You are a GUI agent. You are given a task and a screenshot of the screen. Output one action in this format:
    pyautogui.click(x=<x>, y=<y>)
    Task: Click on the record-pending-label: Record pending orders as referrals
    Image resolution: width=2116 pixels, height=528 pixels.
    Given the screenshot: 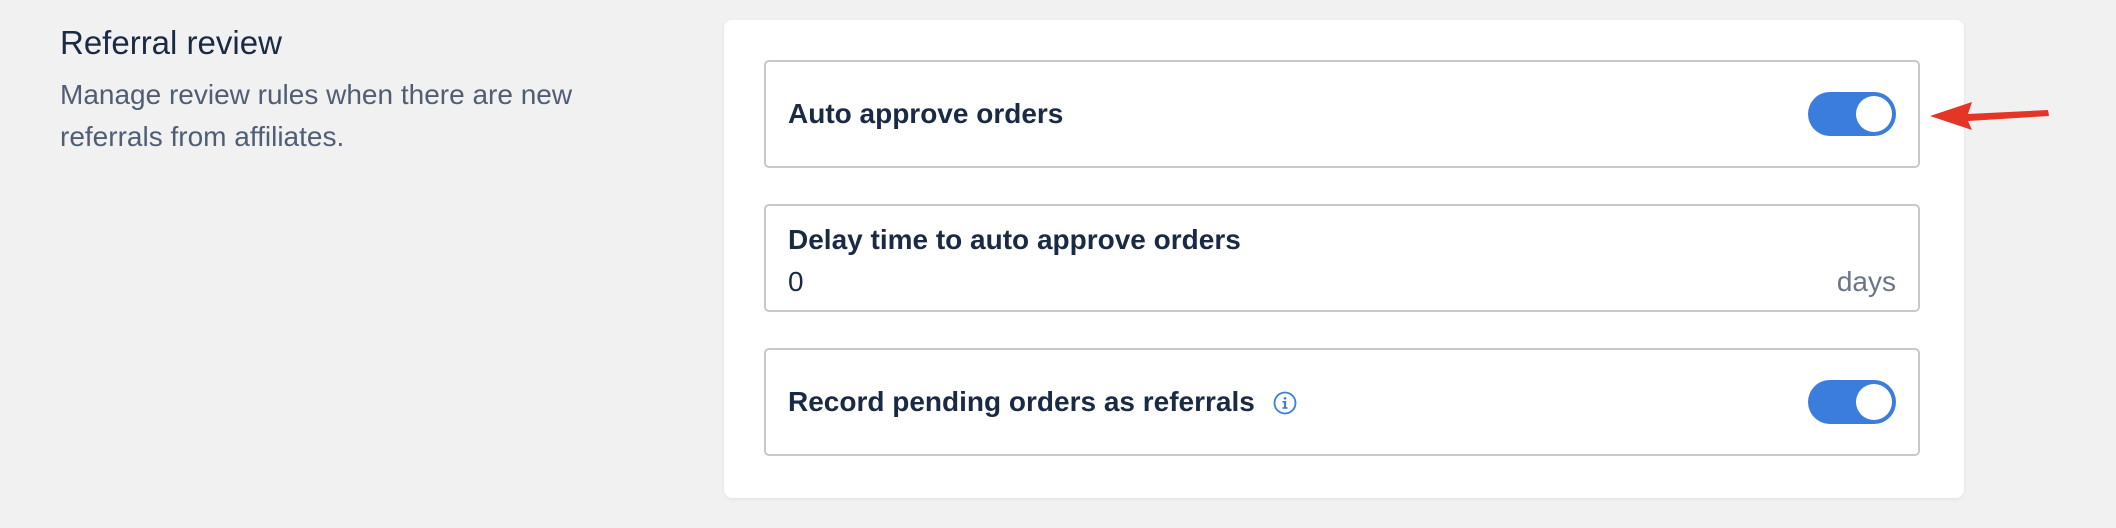 What is the action you would take?
    pyautogui.click(x=1042, y=402)
    